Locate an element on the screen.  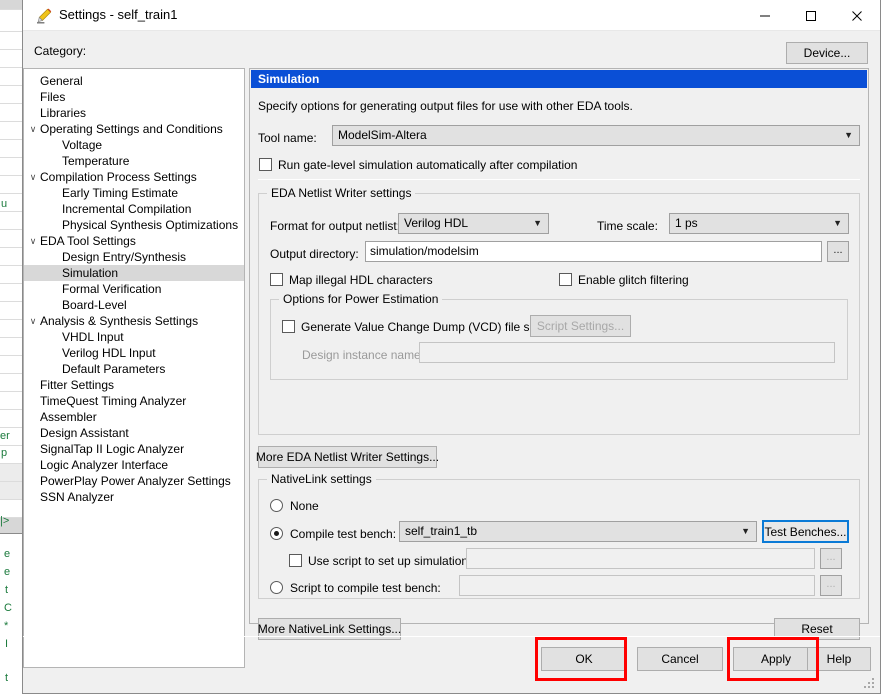
title-bar: Settings - self_train1 is located at coordinates (451, 15).